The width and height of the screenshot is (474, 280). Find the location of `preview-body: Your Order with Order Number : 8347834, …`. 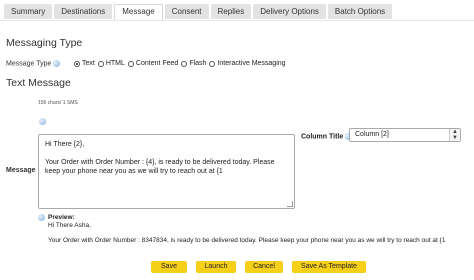

preview-body: Your Order with Order Number : 8347834, … is located at coordinates (247, 240).